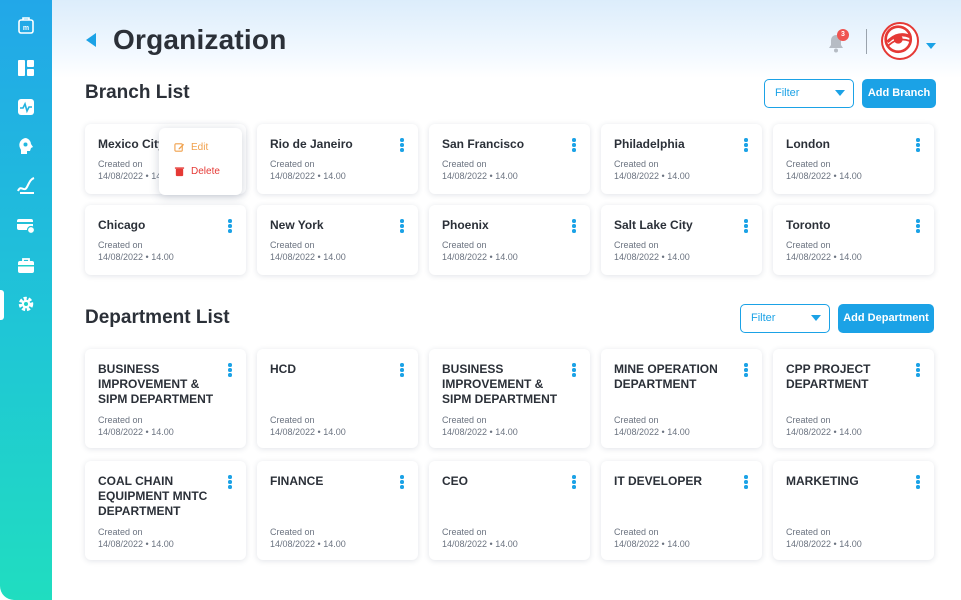  I want to click on chevron-down-icon, so click(931, 46).